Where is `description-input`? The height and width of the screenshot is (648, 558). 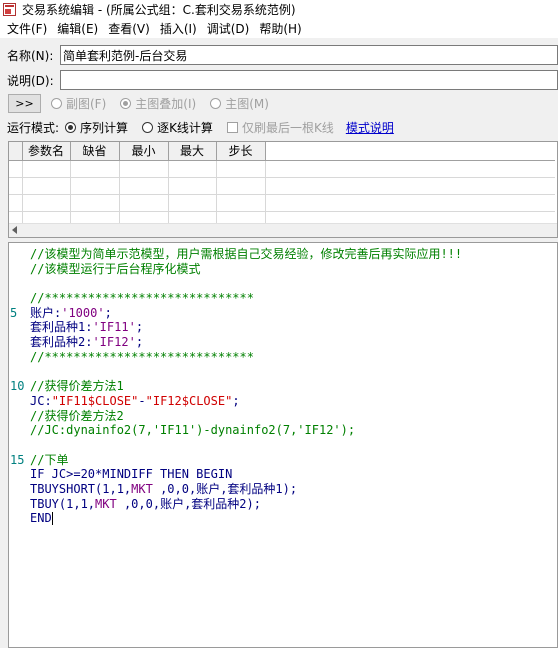
description-input is located at coordinates (309, 80).